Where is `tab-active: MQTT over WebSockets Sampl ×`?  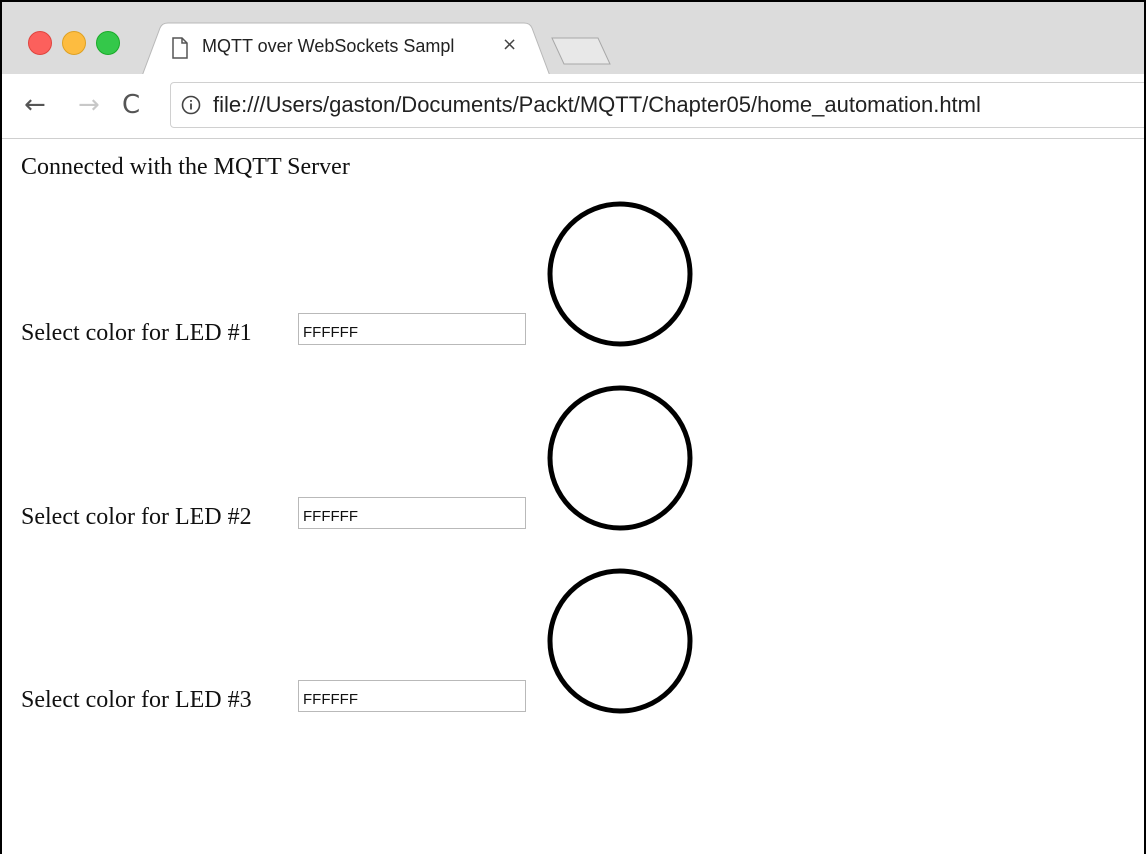 tab-active: MQTT over WebSockets Sampl × is located at coordinates (346, 49).